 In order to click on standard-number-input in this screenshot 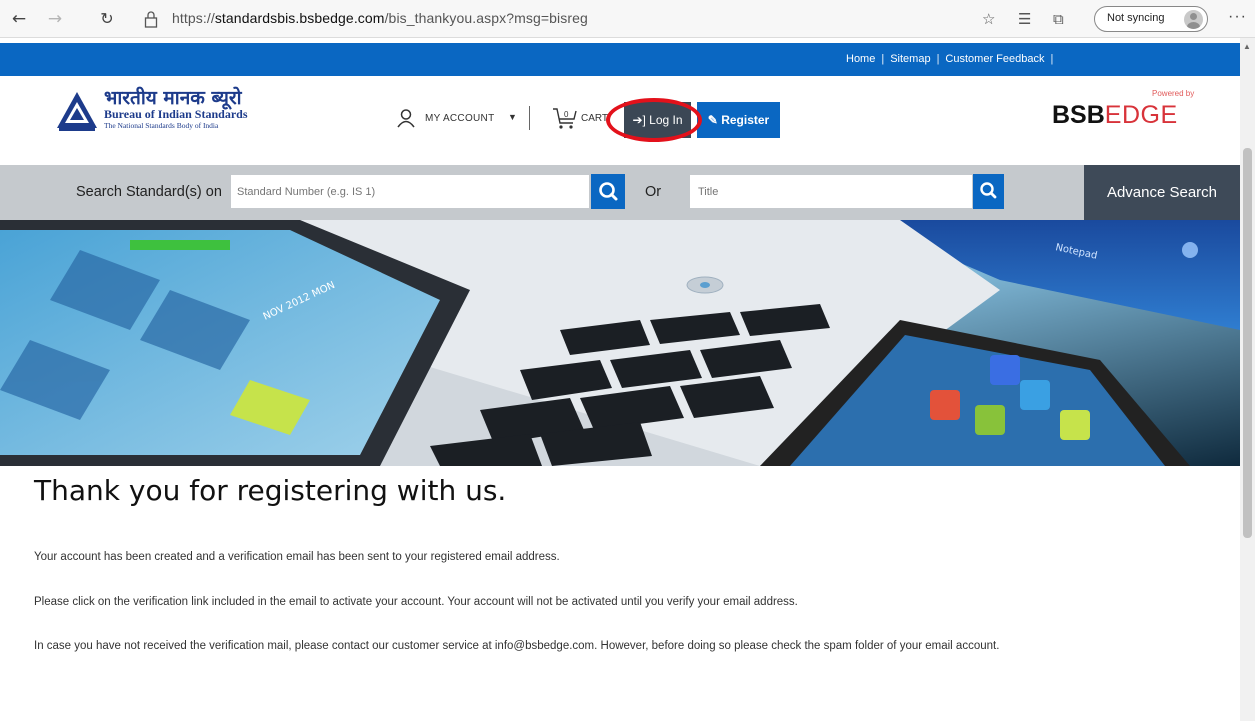, I will do `click(410, 191)`.